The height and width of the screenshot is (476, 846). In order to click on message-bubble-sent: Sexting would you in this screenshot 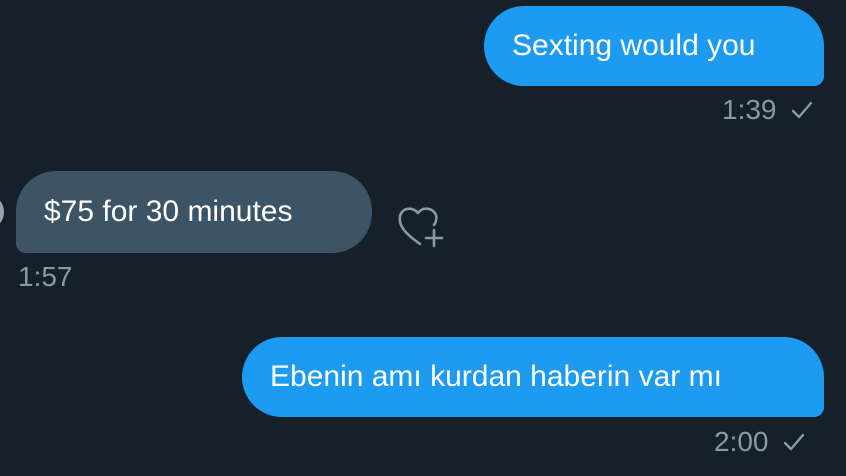, I will do `click(654, 46)`.